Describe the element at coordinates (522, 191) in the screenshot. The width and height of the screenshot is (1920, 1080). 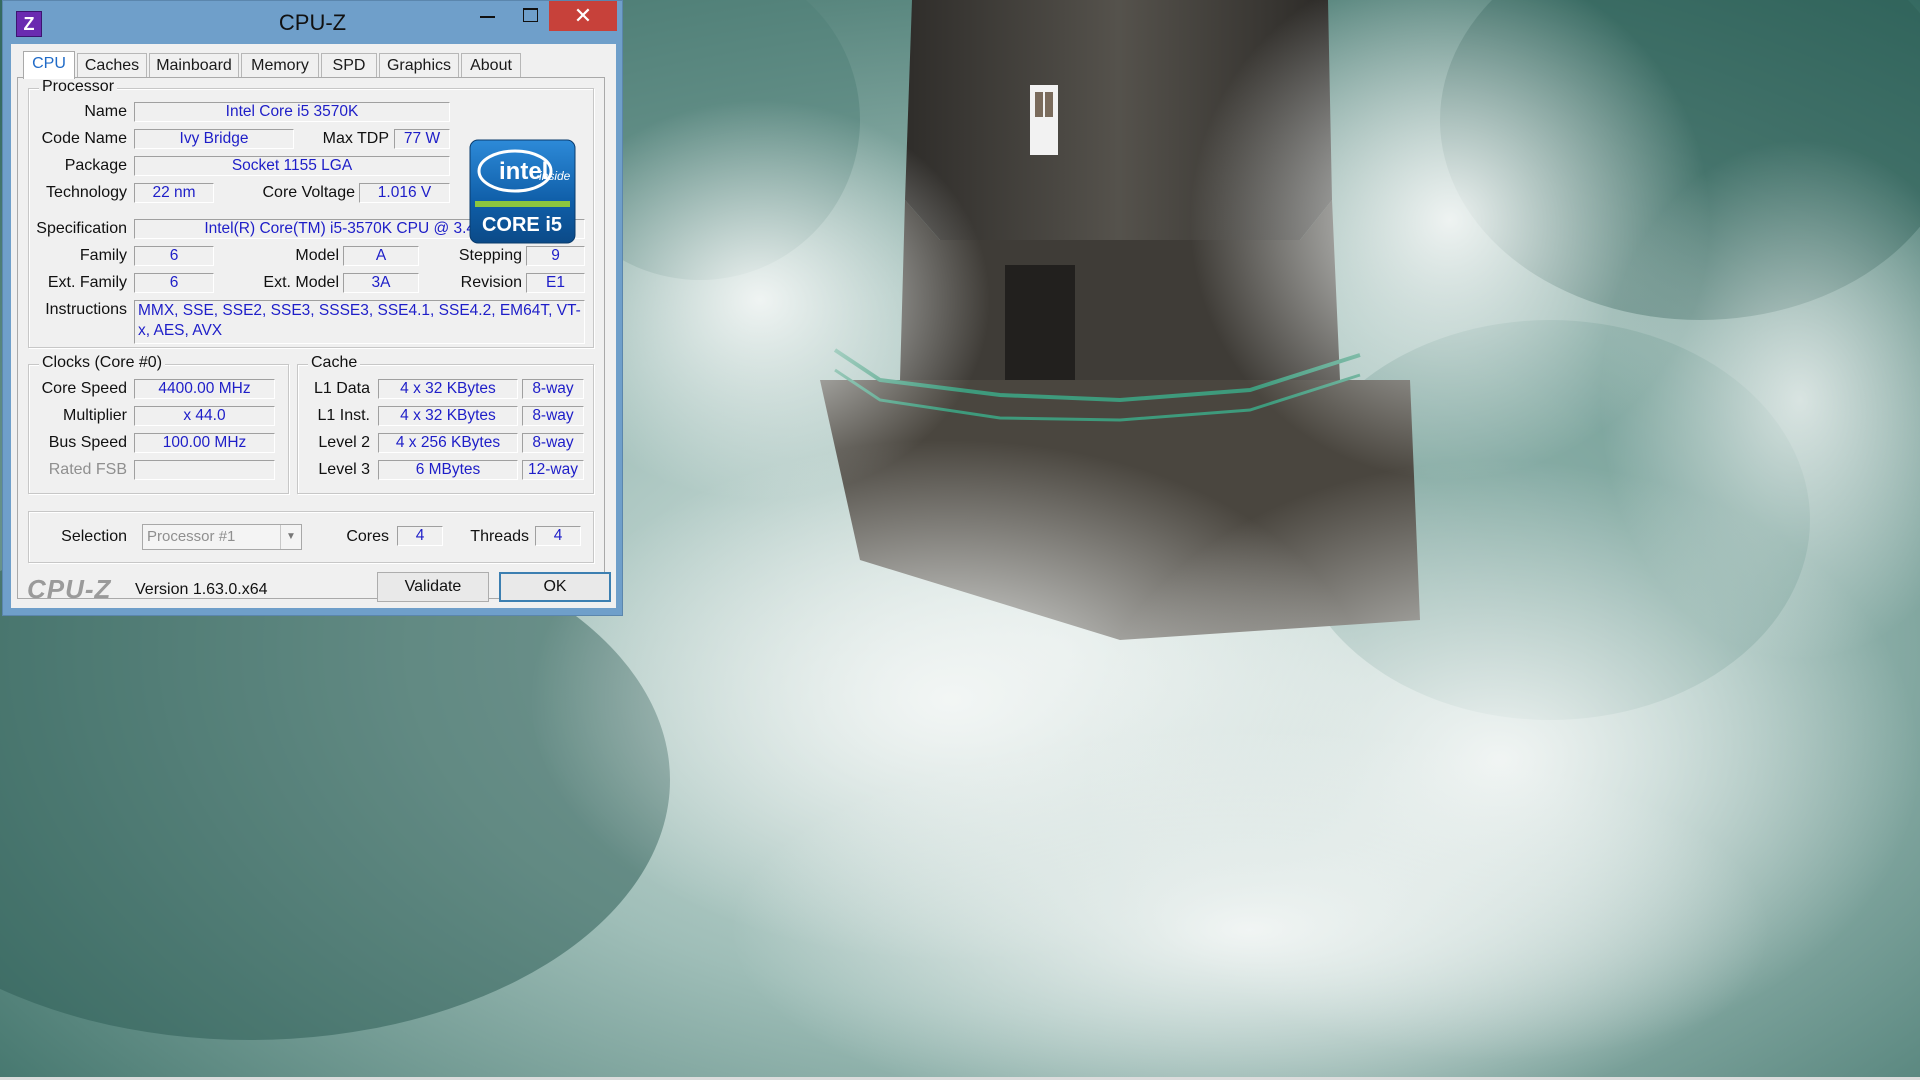
I see `intel-core-i5-badge: intel inside CORE i5` at that location.